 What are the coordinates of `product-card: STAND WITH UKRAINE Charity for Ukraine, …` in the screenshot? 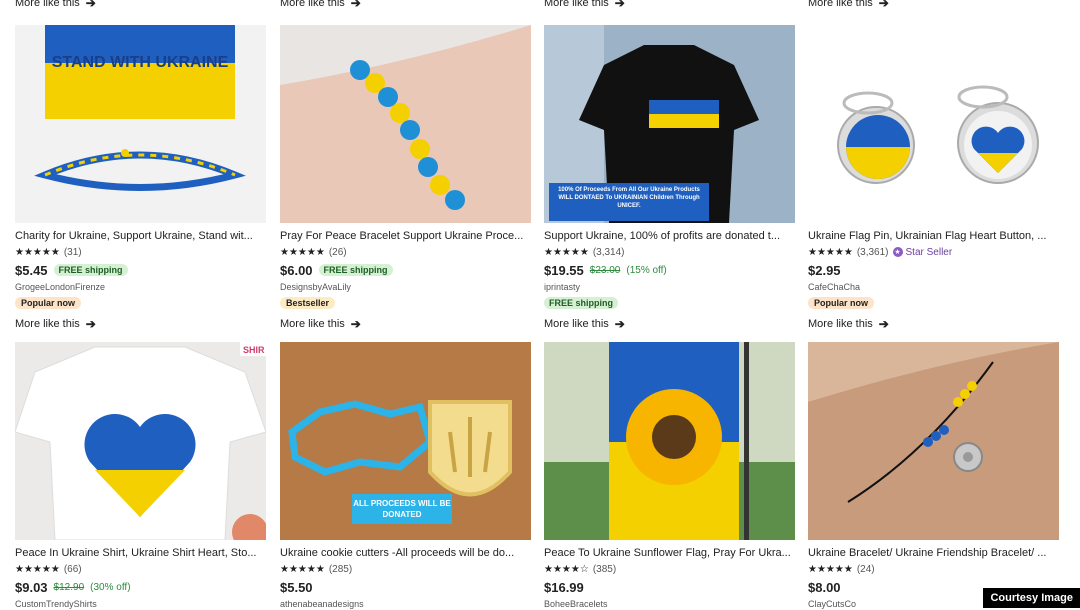 It's located at (140, 178).